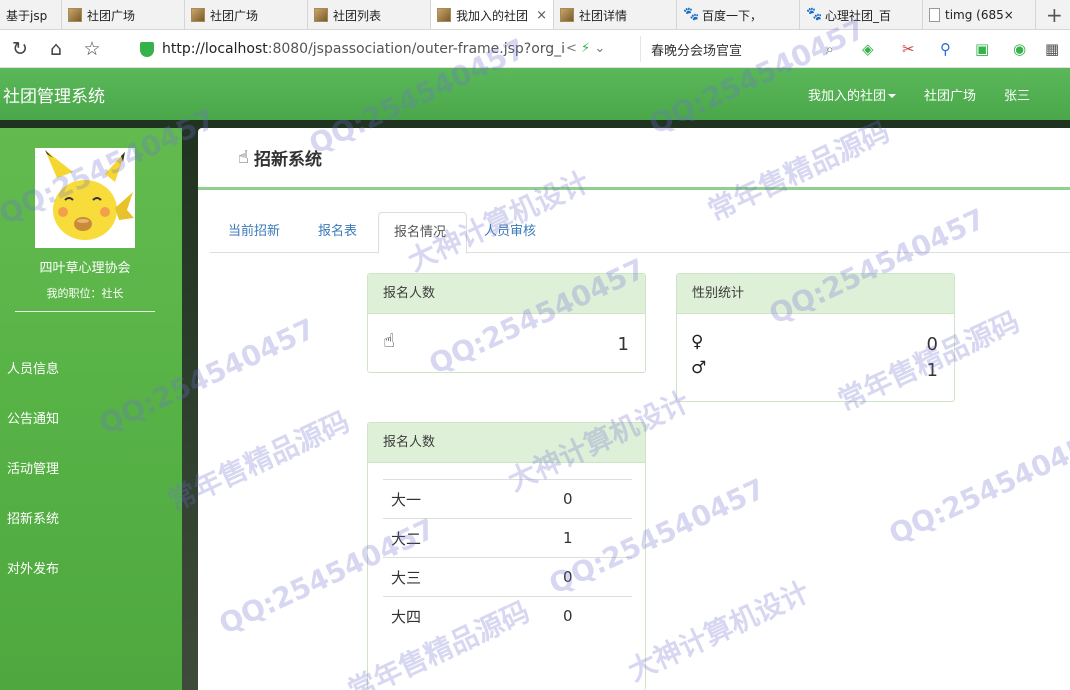 The image size is (1070, 690). What do you see at coordinates (52, 94) in the screenshot?
I see `brand-title: 社团管理系统` at bounding box center [52, 94].